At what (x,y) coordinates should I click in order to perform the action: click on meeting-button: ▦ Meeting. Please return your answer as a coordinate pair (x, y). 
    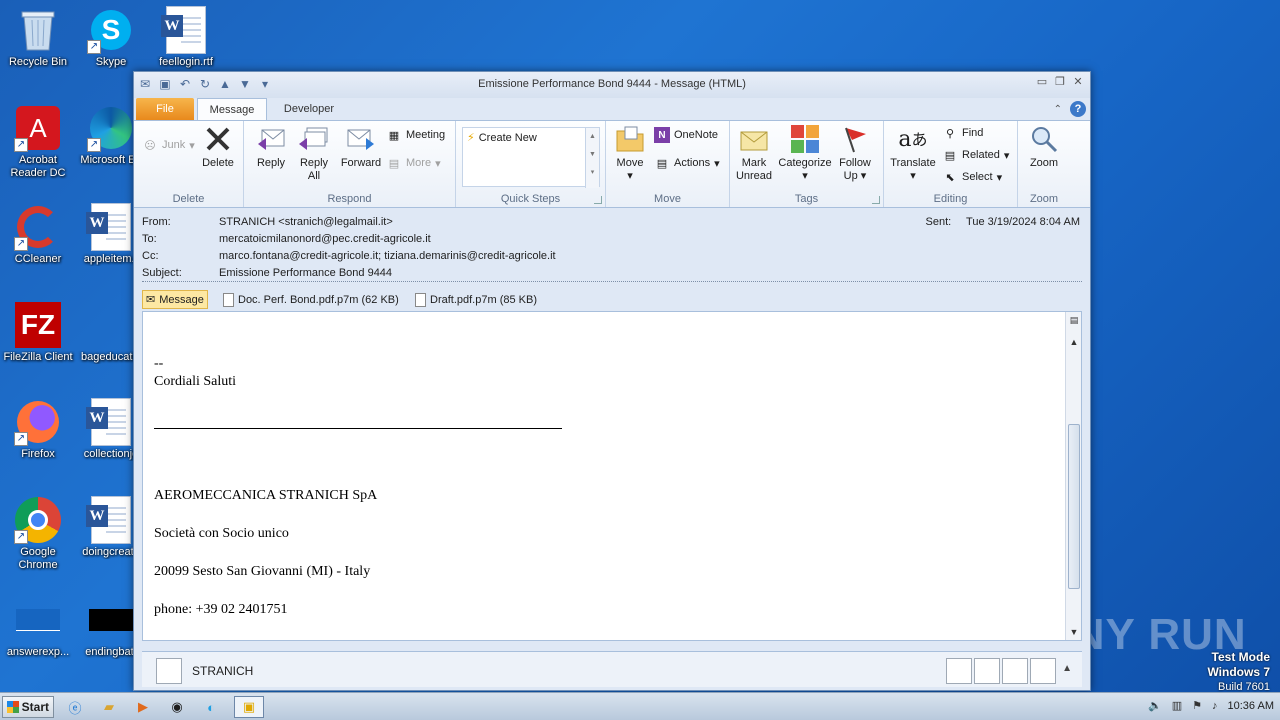
    Looking at the image, I should click on (415, 135).